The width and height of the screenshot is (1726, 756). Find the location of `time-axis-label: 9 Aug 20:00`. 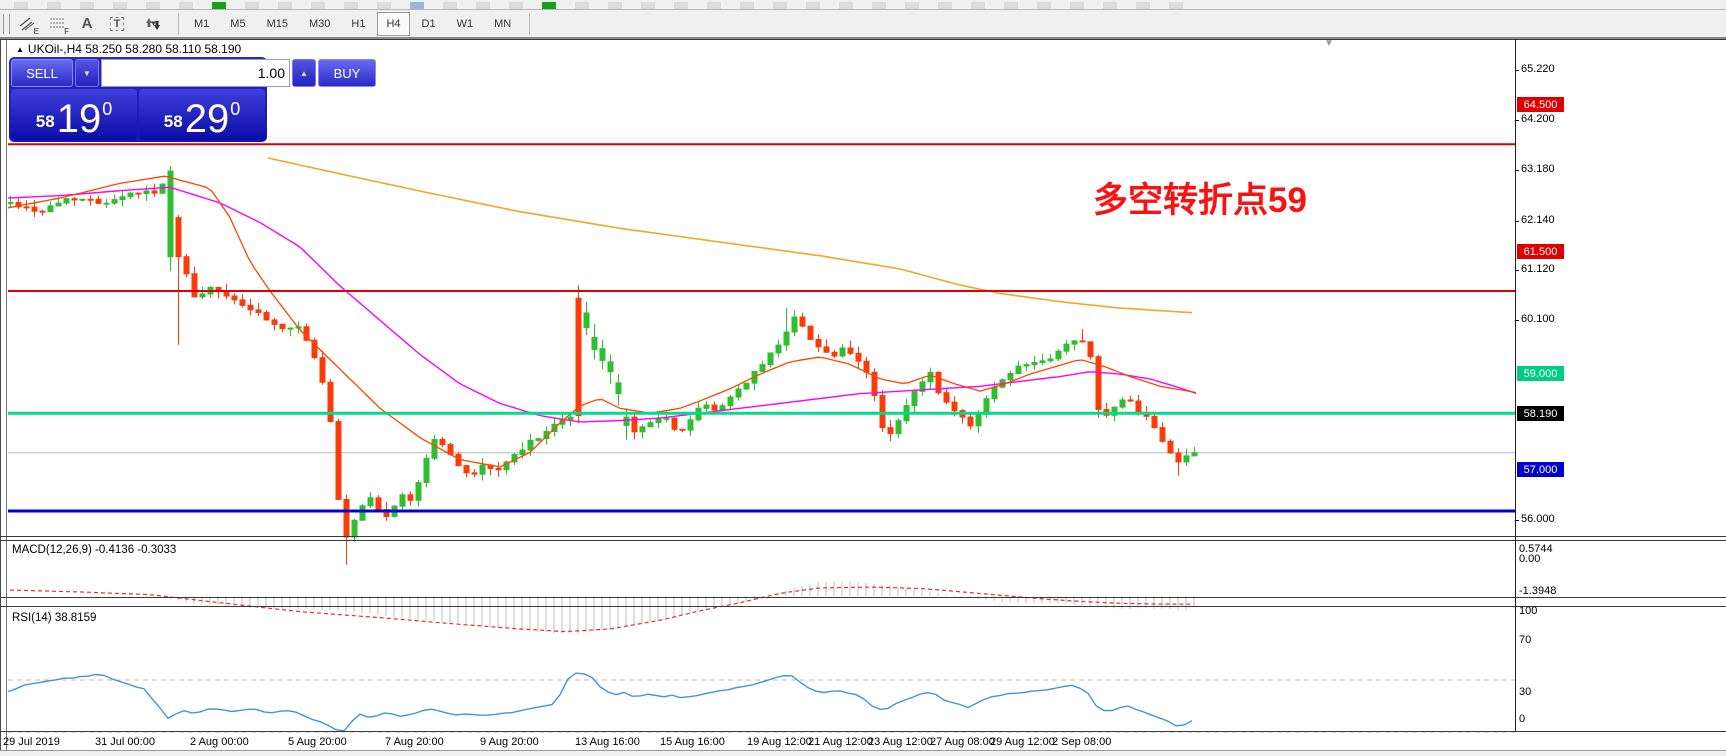

time-axis-label: 9 Aug 20:00 is located at coordinates (509, 742).